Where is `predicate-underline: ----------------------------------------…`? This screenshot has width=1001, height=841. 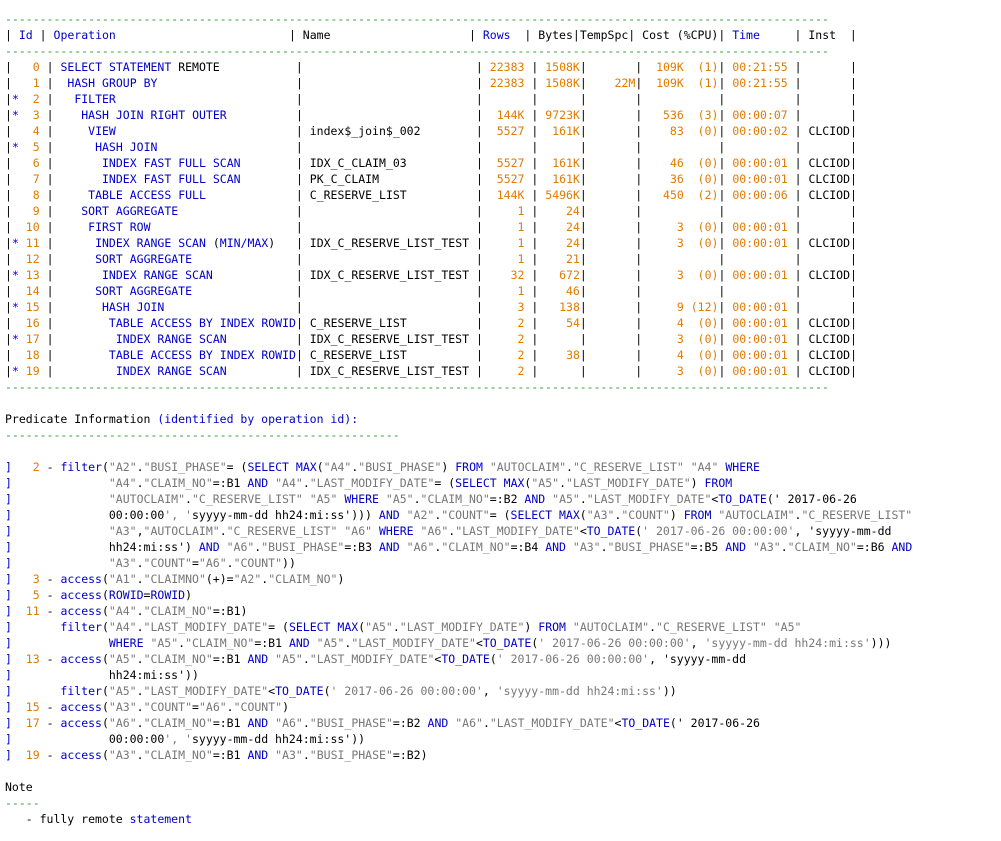
predicate-underline: ----------------------------------------… is located at coordinates (202, 435).